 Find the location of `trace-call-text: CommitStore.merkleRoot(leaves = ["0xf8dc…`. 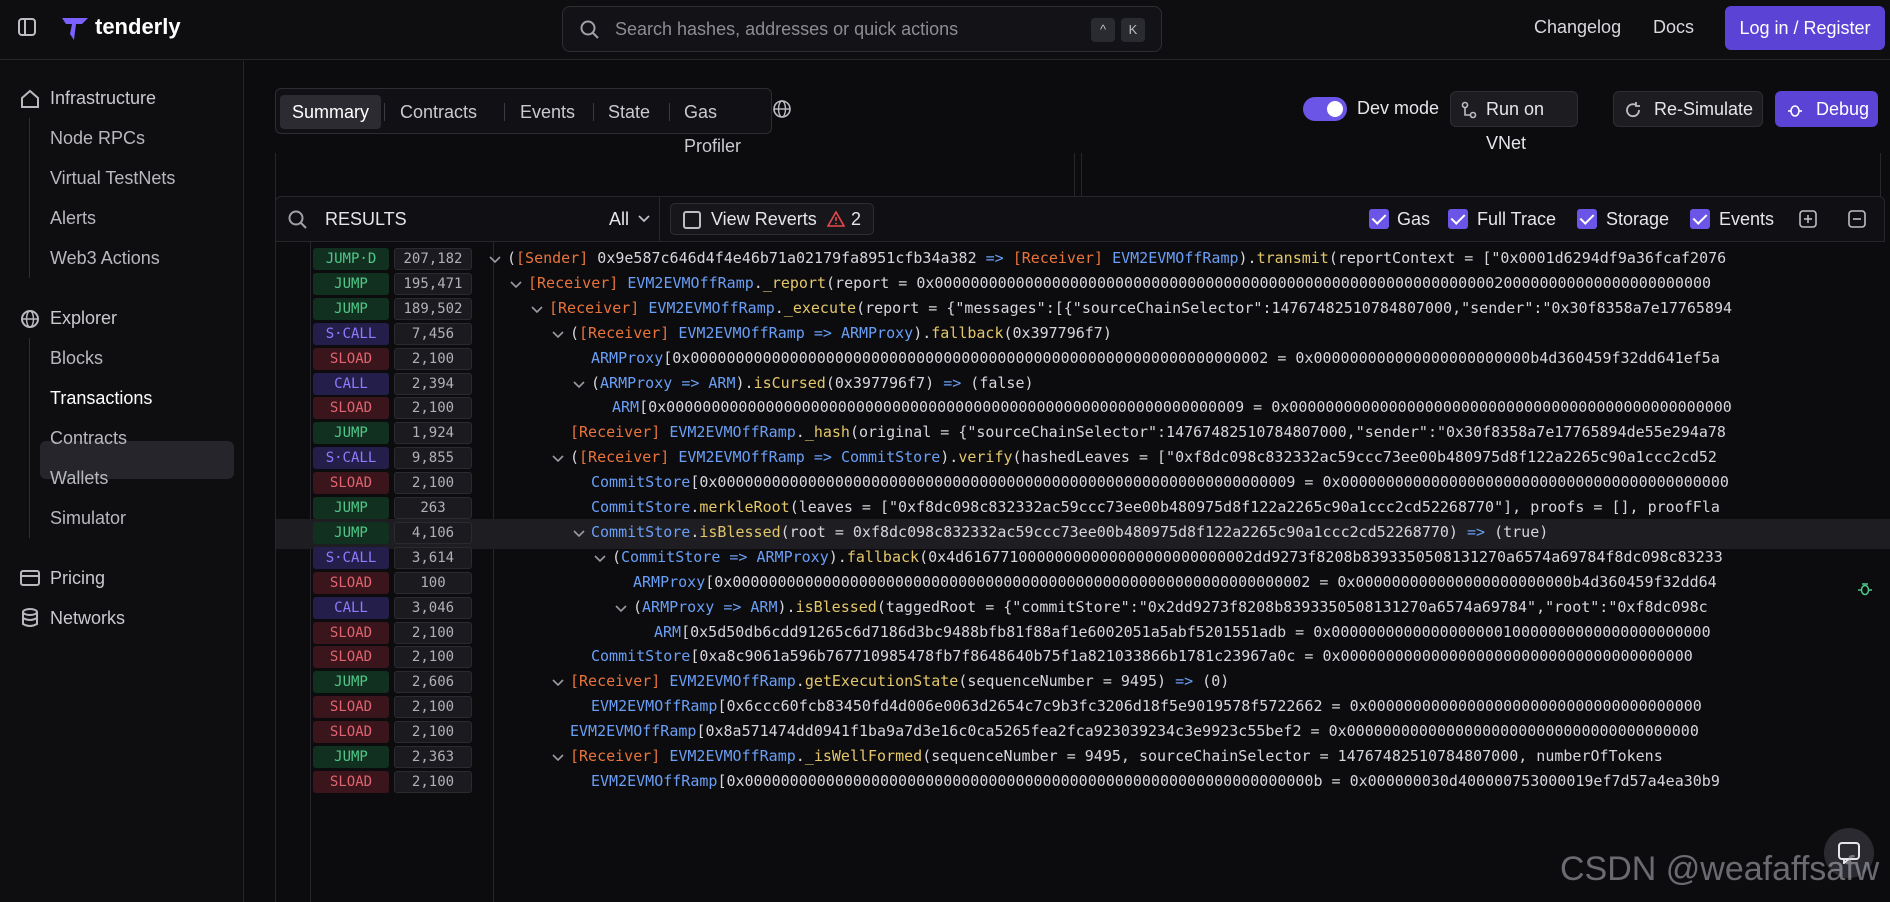

trace-call-text: CommitStore.merkleRoot(leaves = ["0xf8dc… is located at coordinates (1155, 507).